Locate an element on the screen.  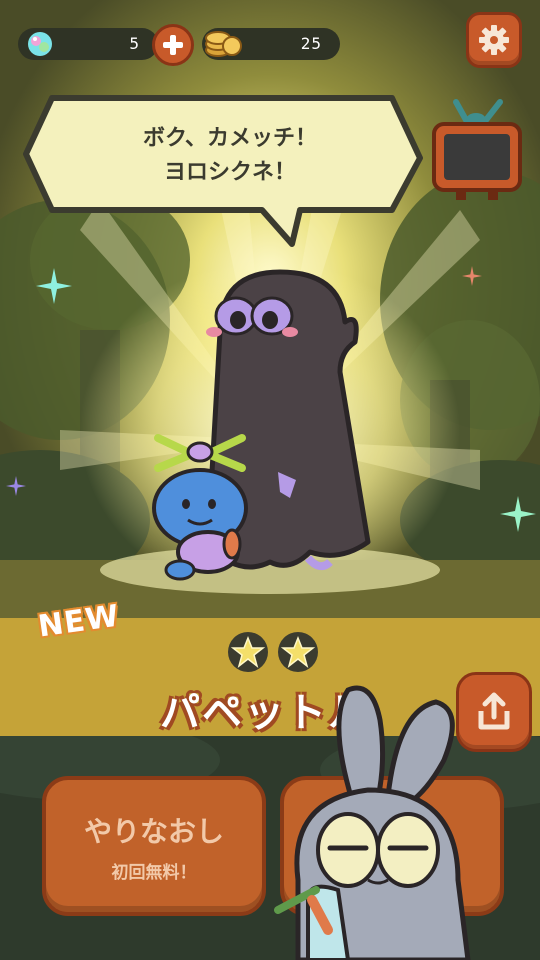
blue-character is located at coordinates (200, 507).